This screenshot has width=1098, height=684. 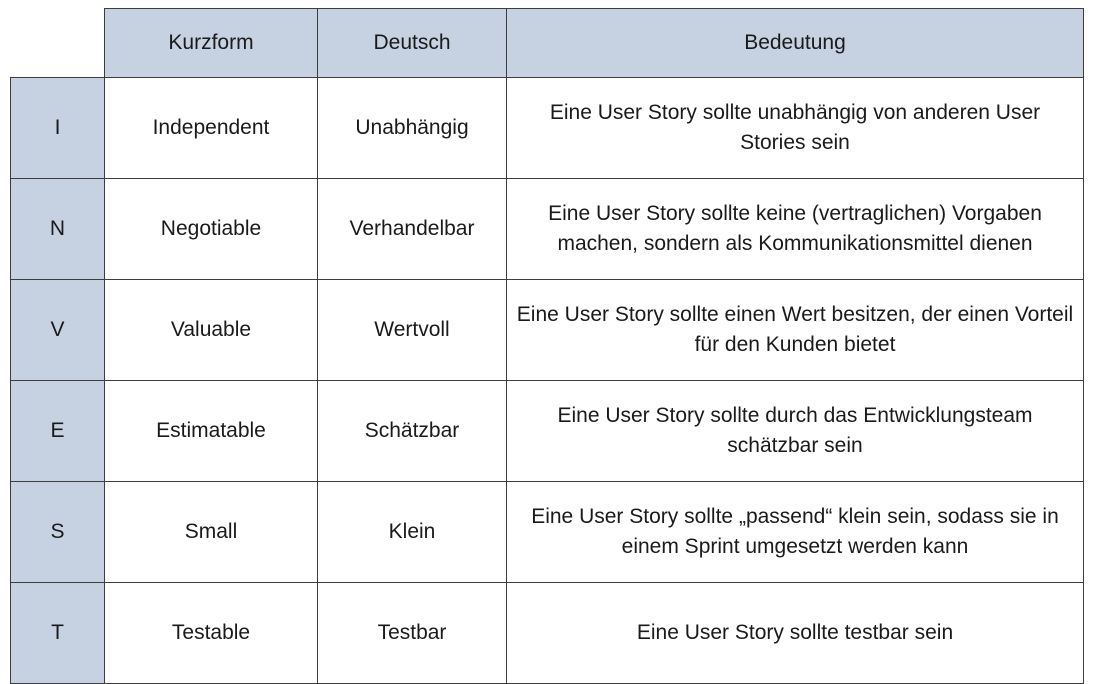 What do you see at coordinates (211, 43) in the screenshot?
I see `header-kurzform: Kurzform` at bounding box center [211, 43].